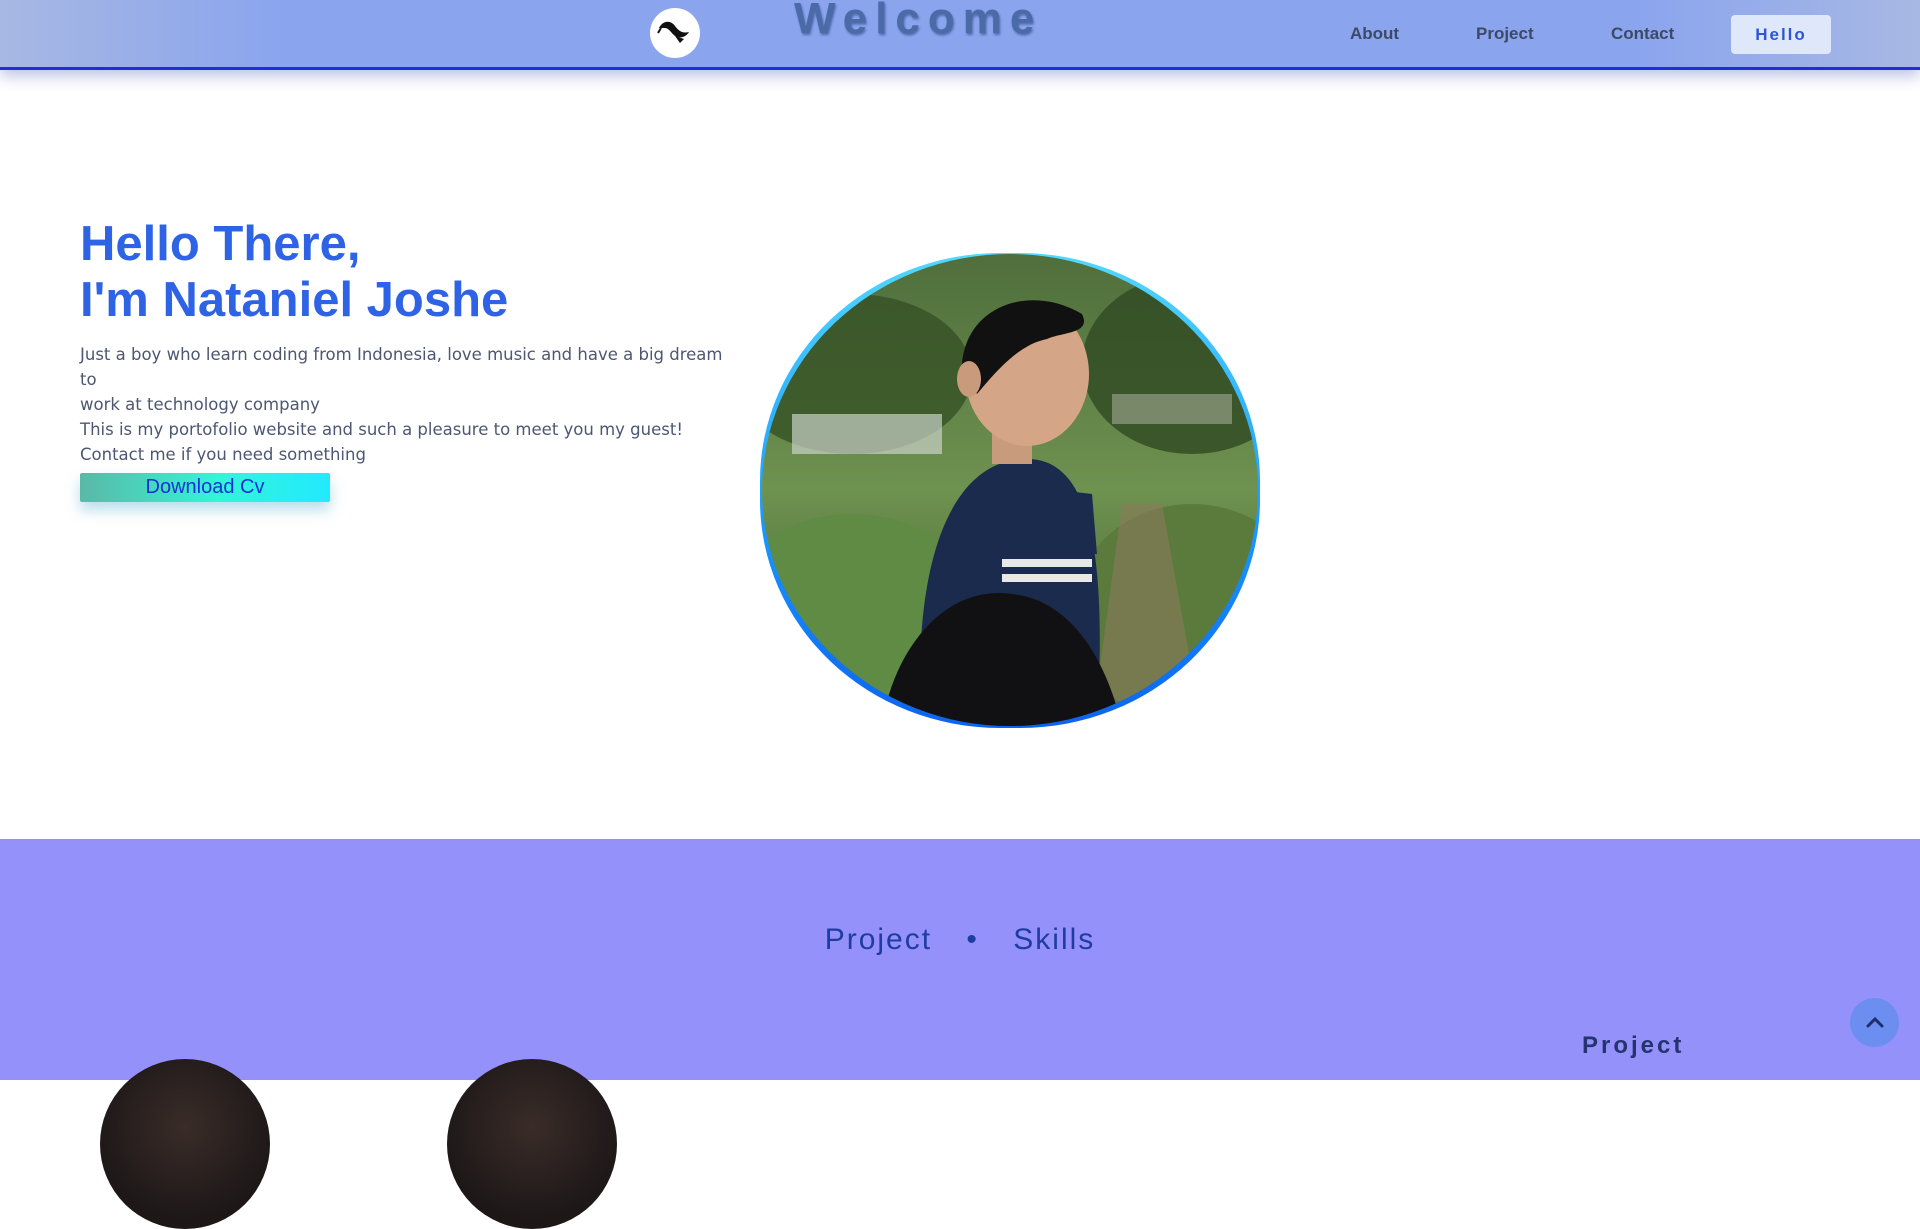  I want to click on nav-about: About, so click(1374, 34).